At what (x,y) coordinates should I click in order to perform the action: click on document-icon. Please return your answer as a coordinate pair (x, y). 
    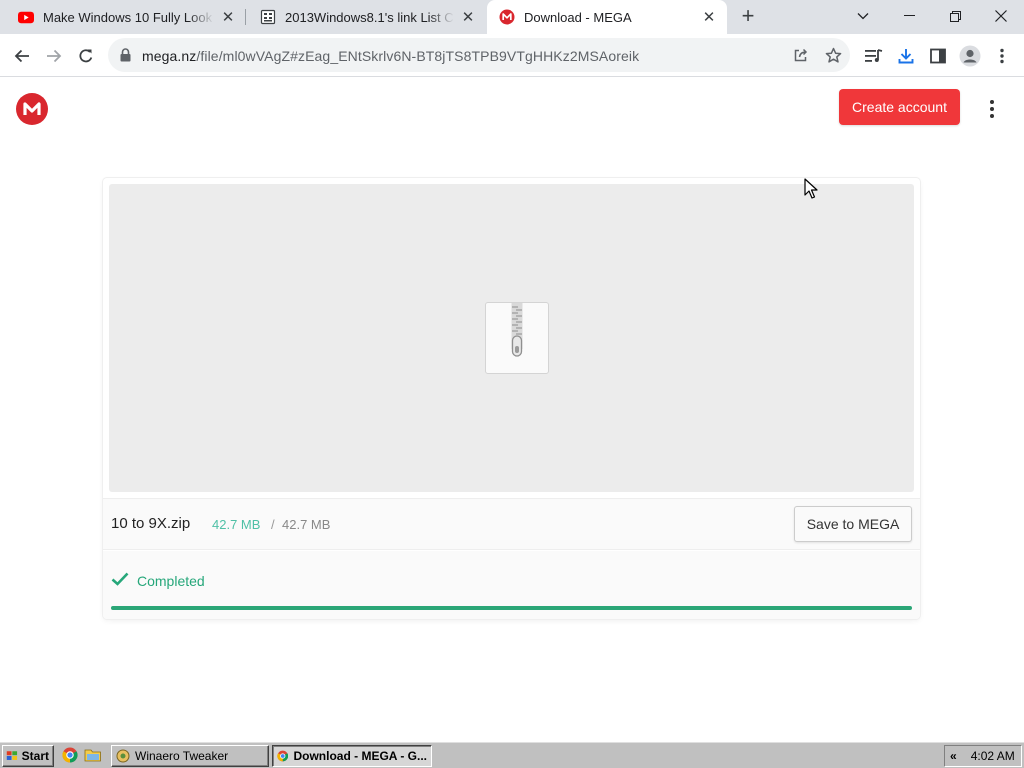
    Looking at the image, I should click on (268, 17).